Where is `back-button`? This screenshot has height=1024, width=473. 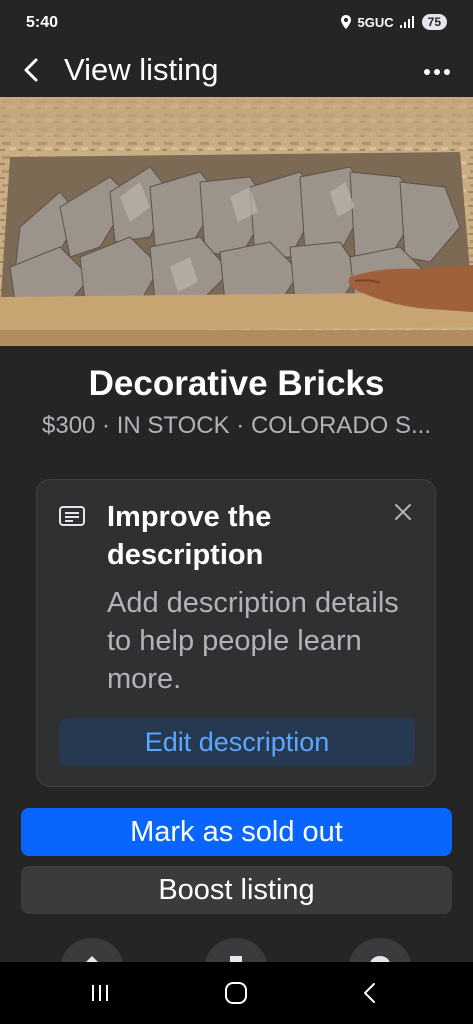 back-button is located at coordinates (32, 70).